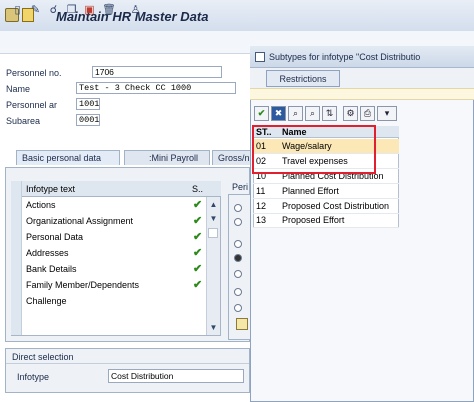 This screenshot has height=402, width=474. Describe the element at coordinates (345, 57) in the screenshot. I see `dialog-title: Subtypes for infotype "Cost Distributio` at that location.